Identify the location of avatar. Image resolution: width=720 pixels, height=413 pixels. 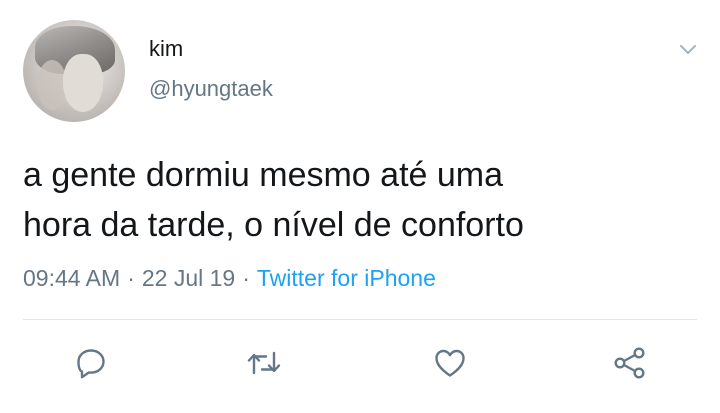
(74, 71).